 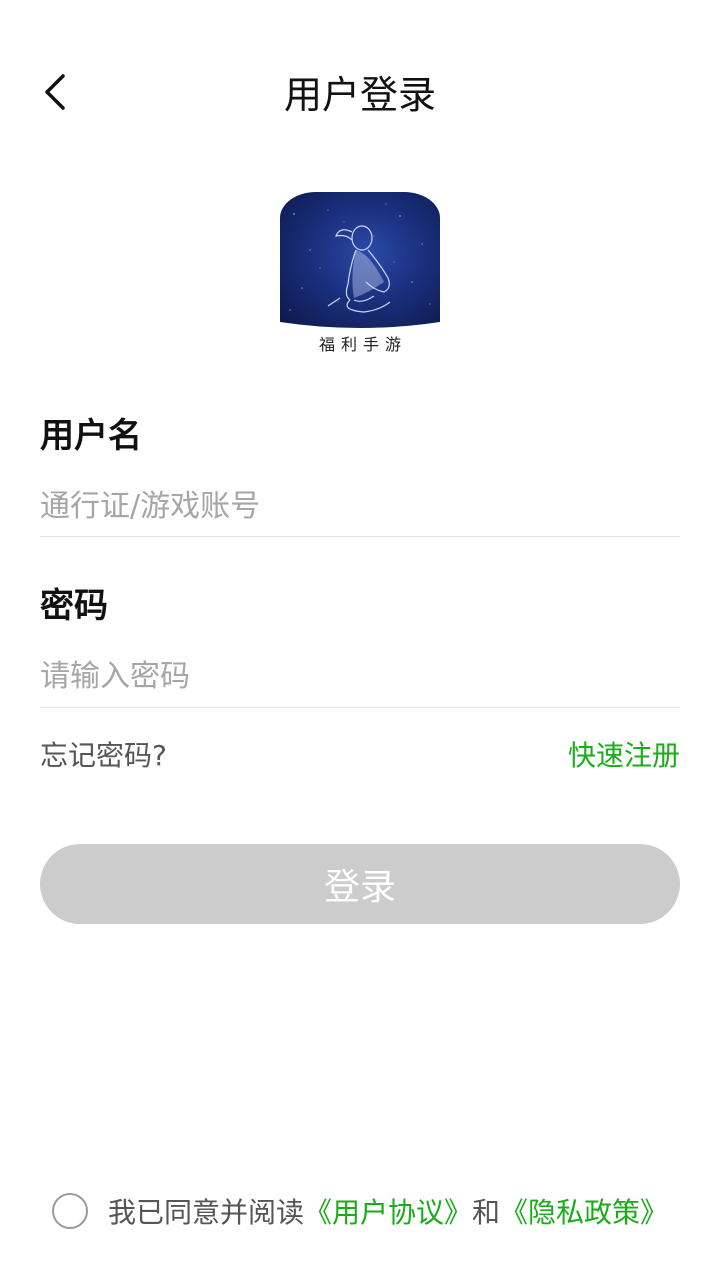 I want to click on password-input, so click(x=360, y=676).